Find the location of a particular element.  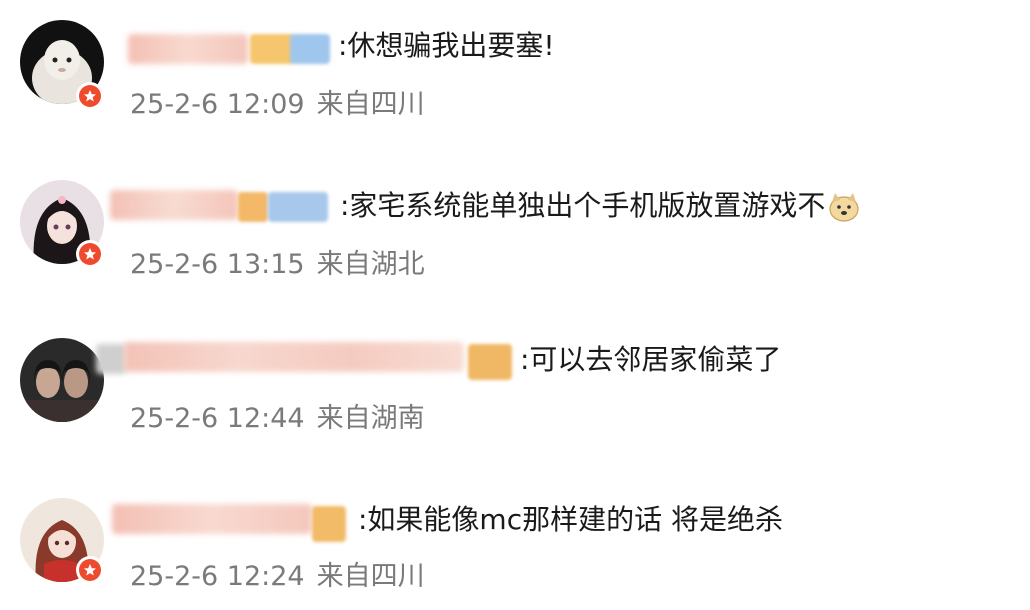

comment-meta: 25-2-6 12:24 来自四川 is located at coordinates (283, 577).